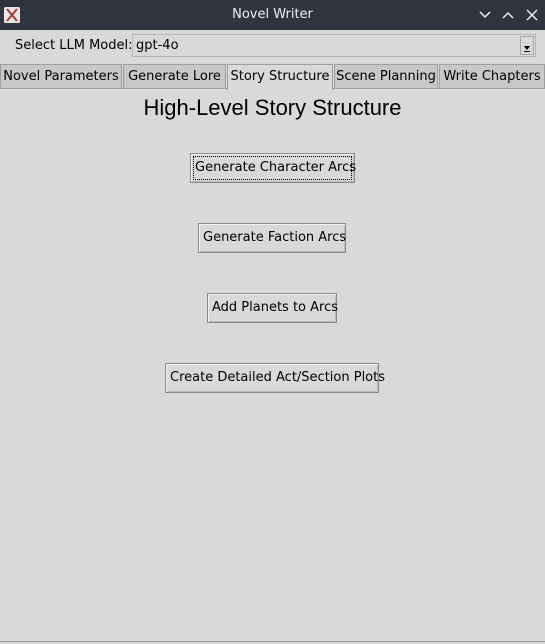 This screenshot has height=644, width=545. Describe the element at coordinates (508, 15) in the screenshot. I see `maximize-icon` at that location.